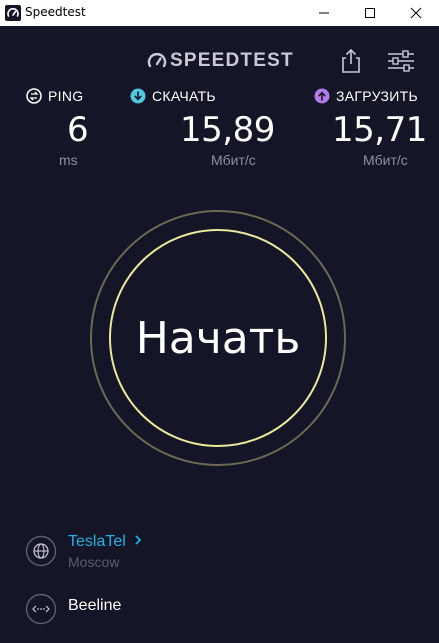 The height and width of the screenshot is (643, 439). What do you see at coordinates (138, 96) in the screenshot?
I see `download-icon` at bounding box center [138, 96].